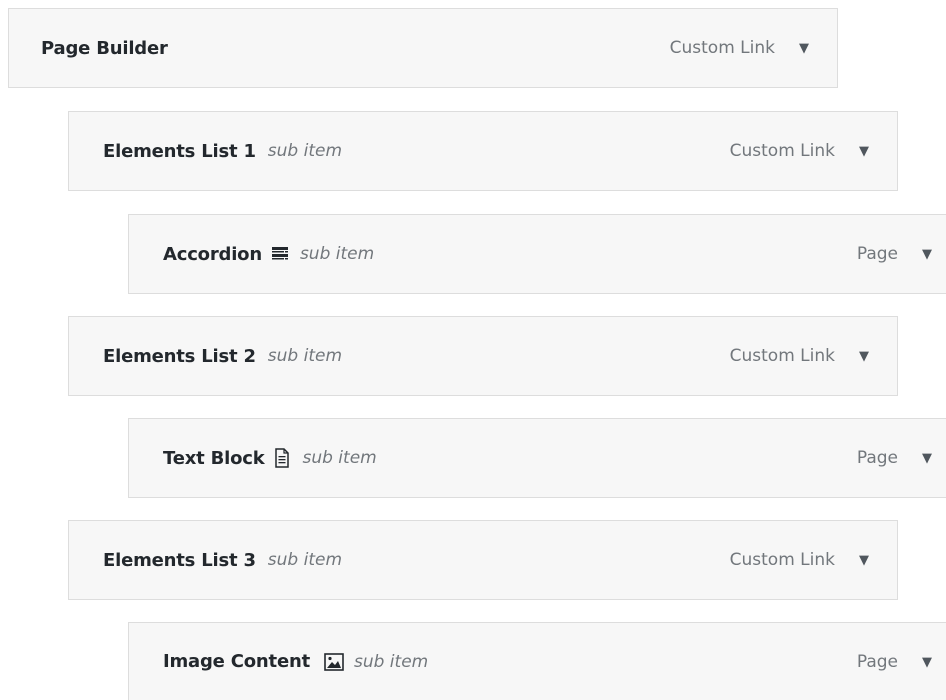  I want to click on menu-item-accordion: Accordion sub item Page ▼, so click(537, 254).